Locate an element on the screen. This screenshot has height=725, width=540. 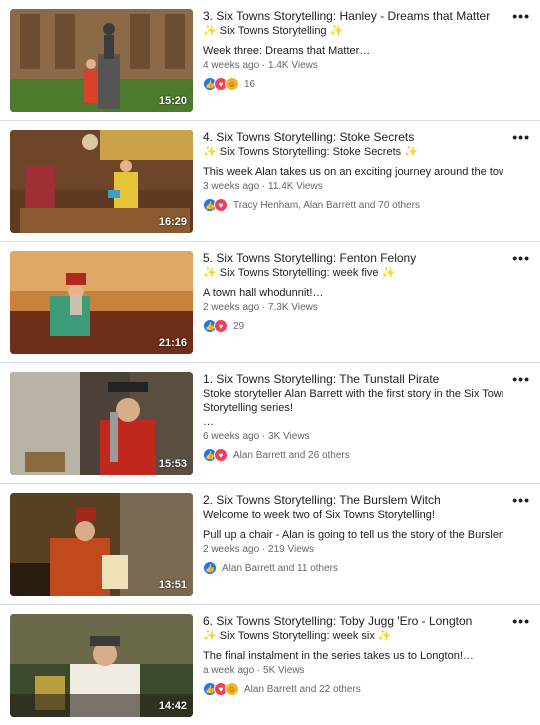
reactions-bar: 👍 Alan Barrett and 11 others is located at coordinates (353, 568).